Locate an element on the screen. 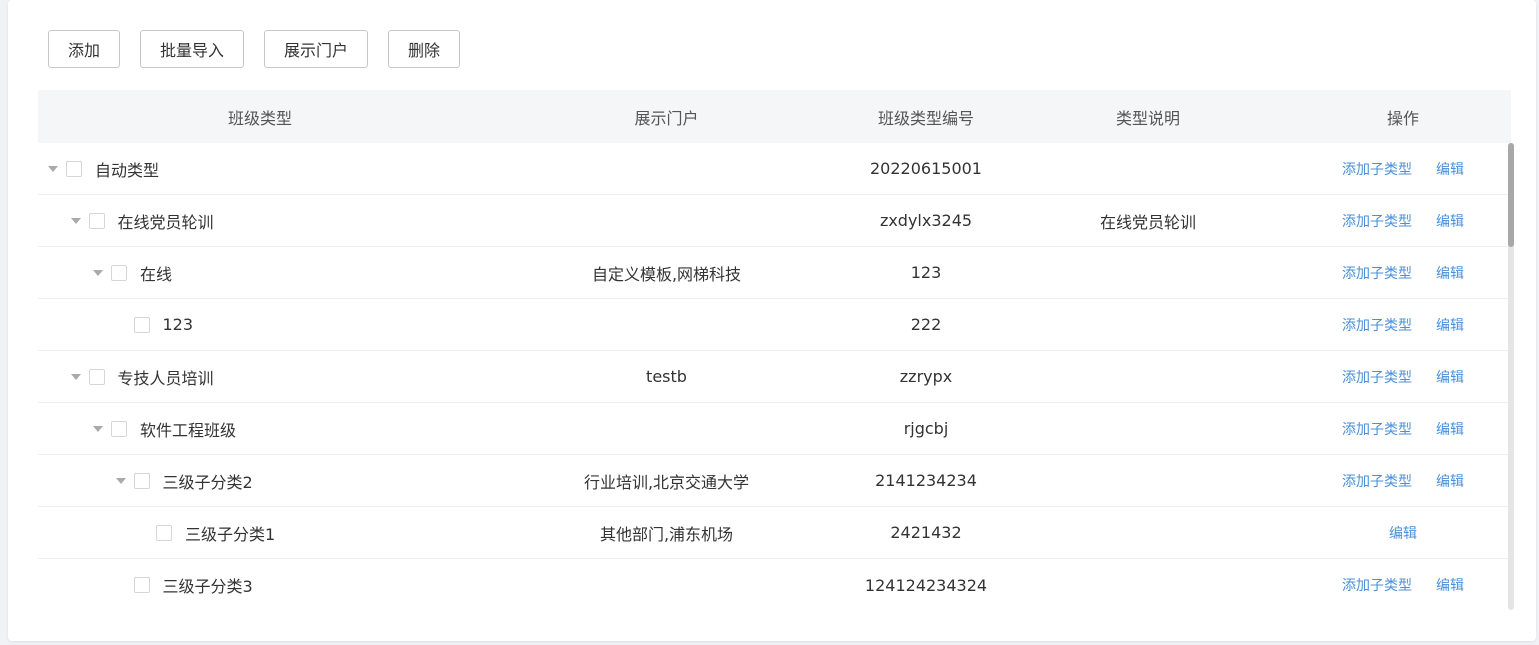  cell-code: zxdylx3245 is located at coordinates (926, 220).